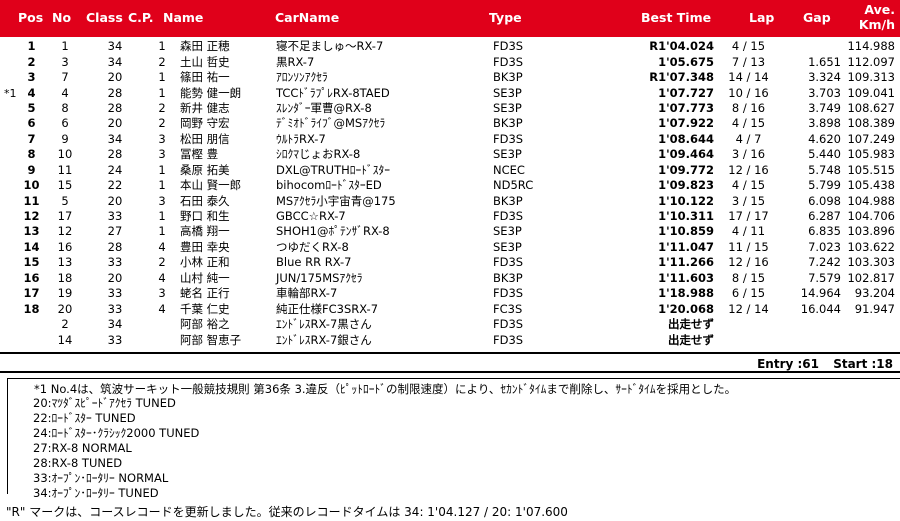  Describe the element at coordinates (748, 185) in the screenshot. I see `best-lap-cell: 4 / 15` at that location.